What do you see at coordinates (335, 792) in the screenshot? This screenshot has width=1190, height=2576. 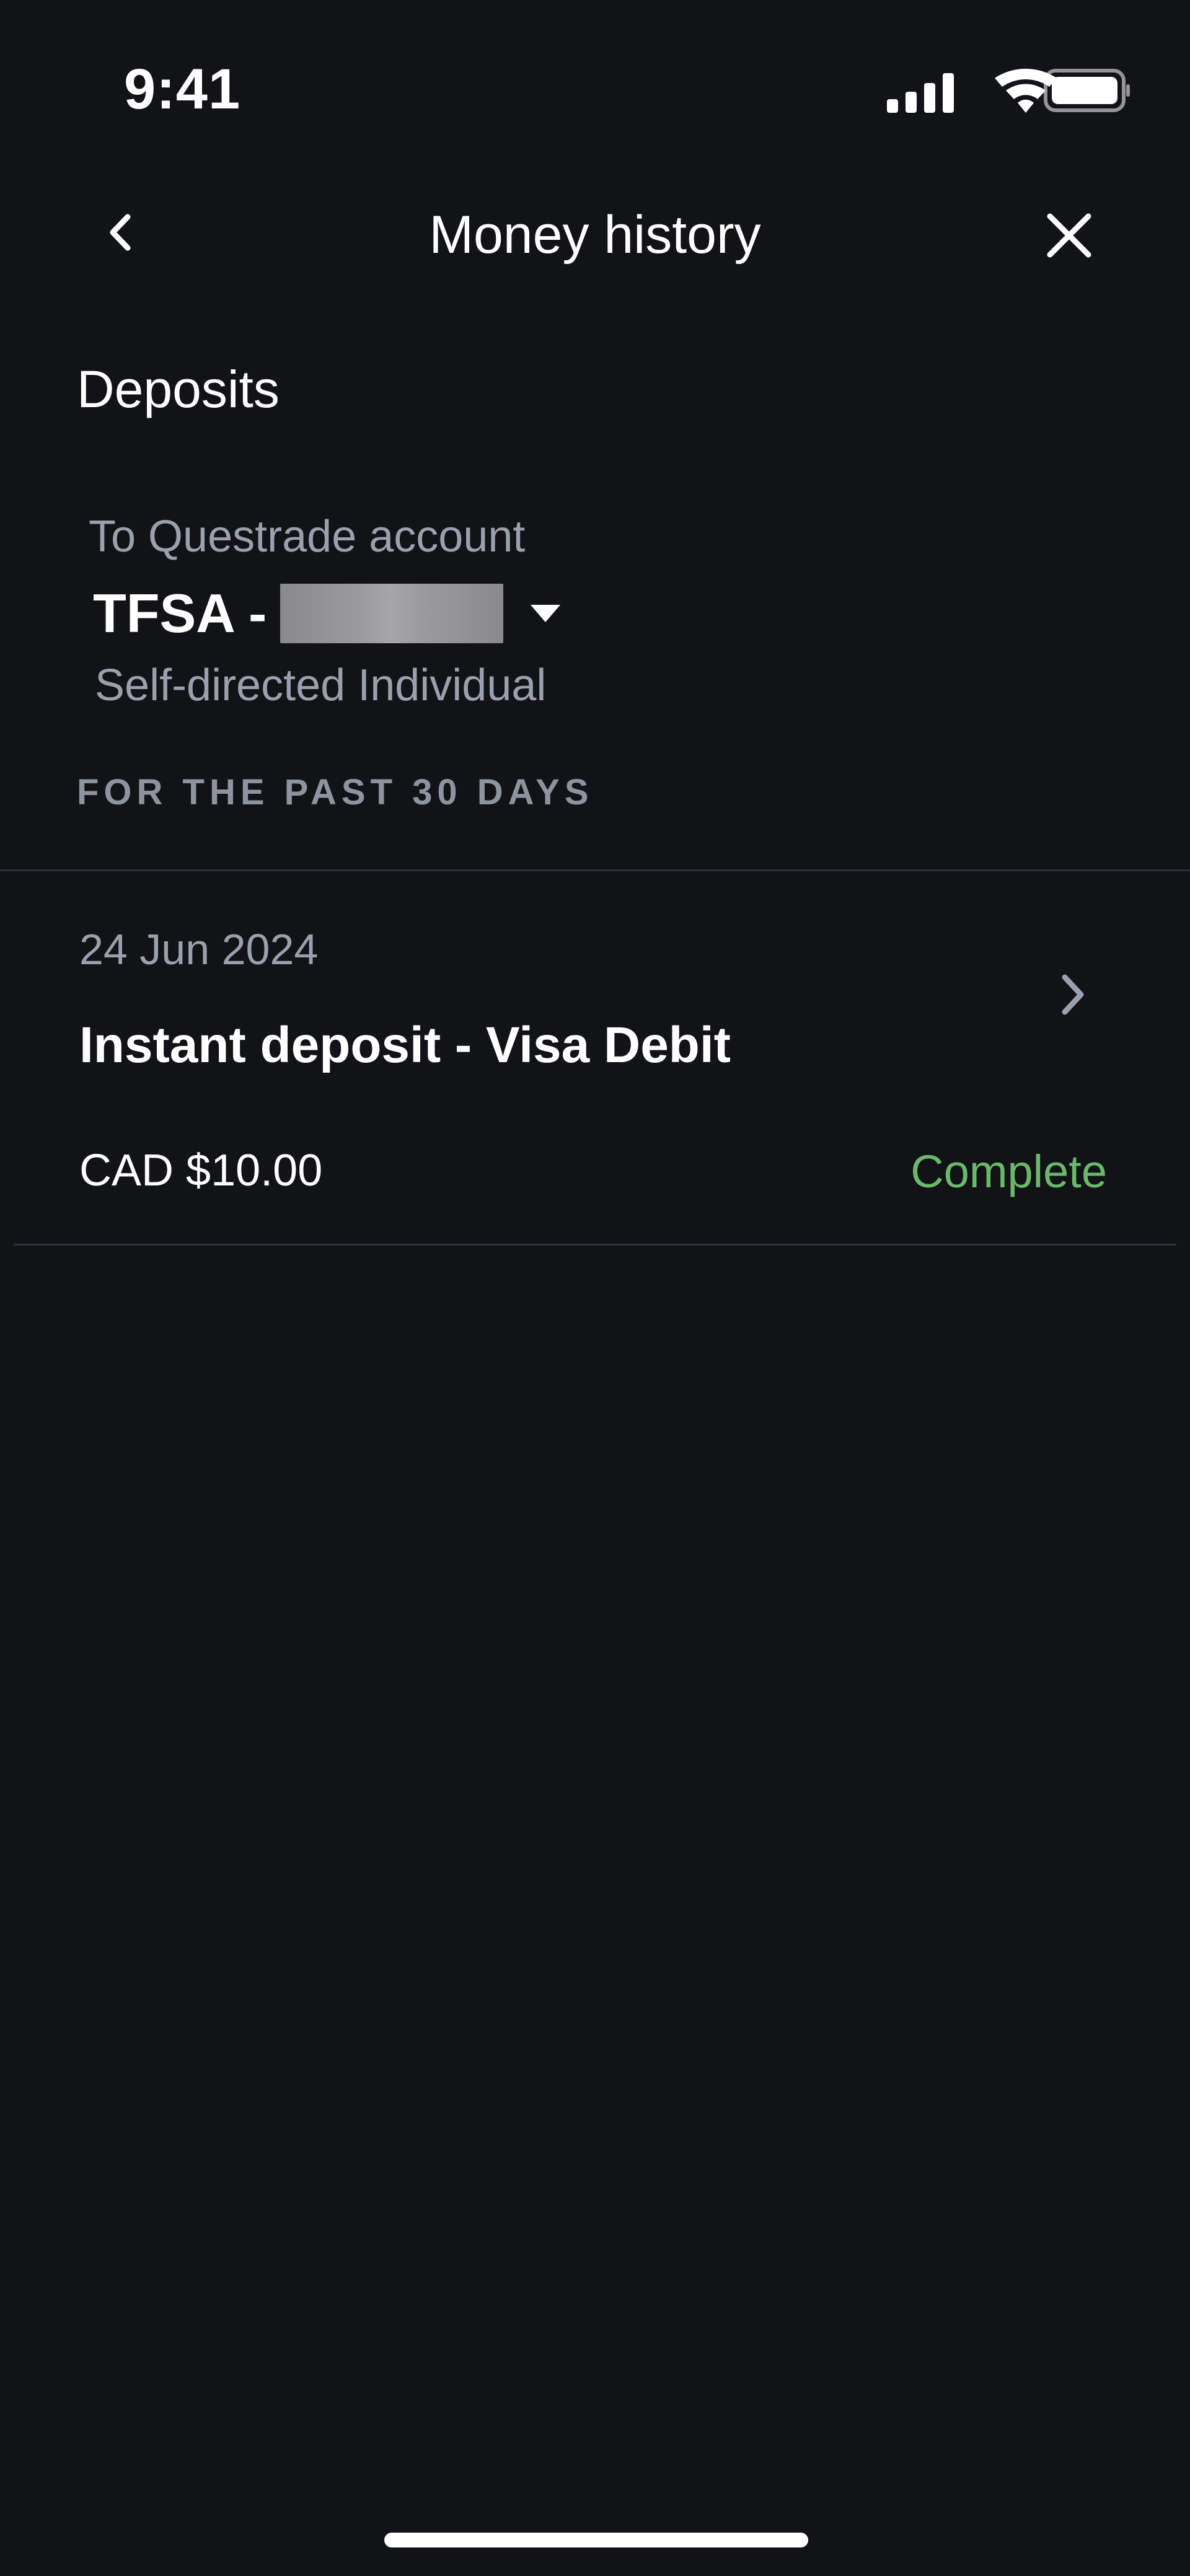 I see `period-label: FOR THE PAST 30 DAYS` at bounding box center [335, 792].